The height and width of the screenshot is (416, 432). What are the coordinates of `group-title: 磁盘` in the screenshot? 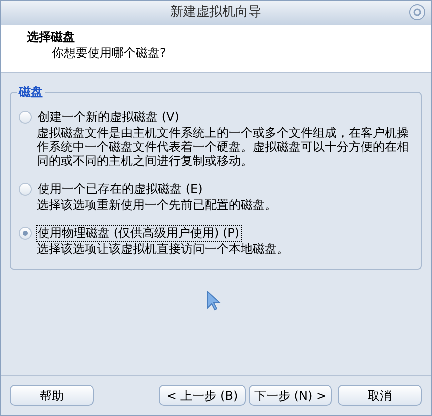 It's located at (31, 92).